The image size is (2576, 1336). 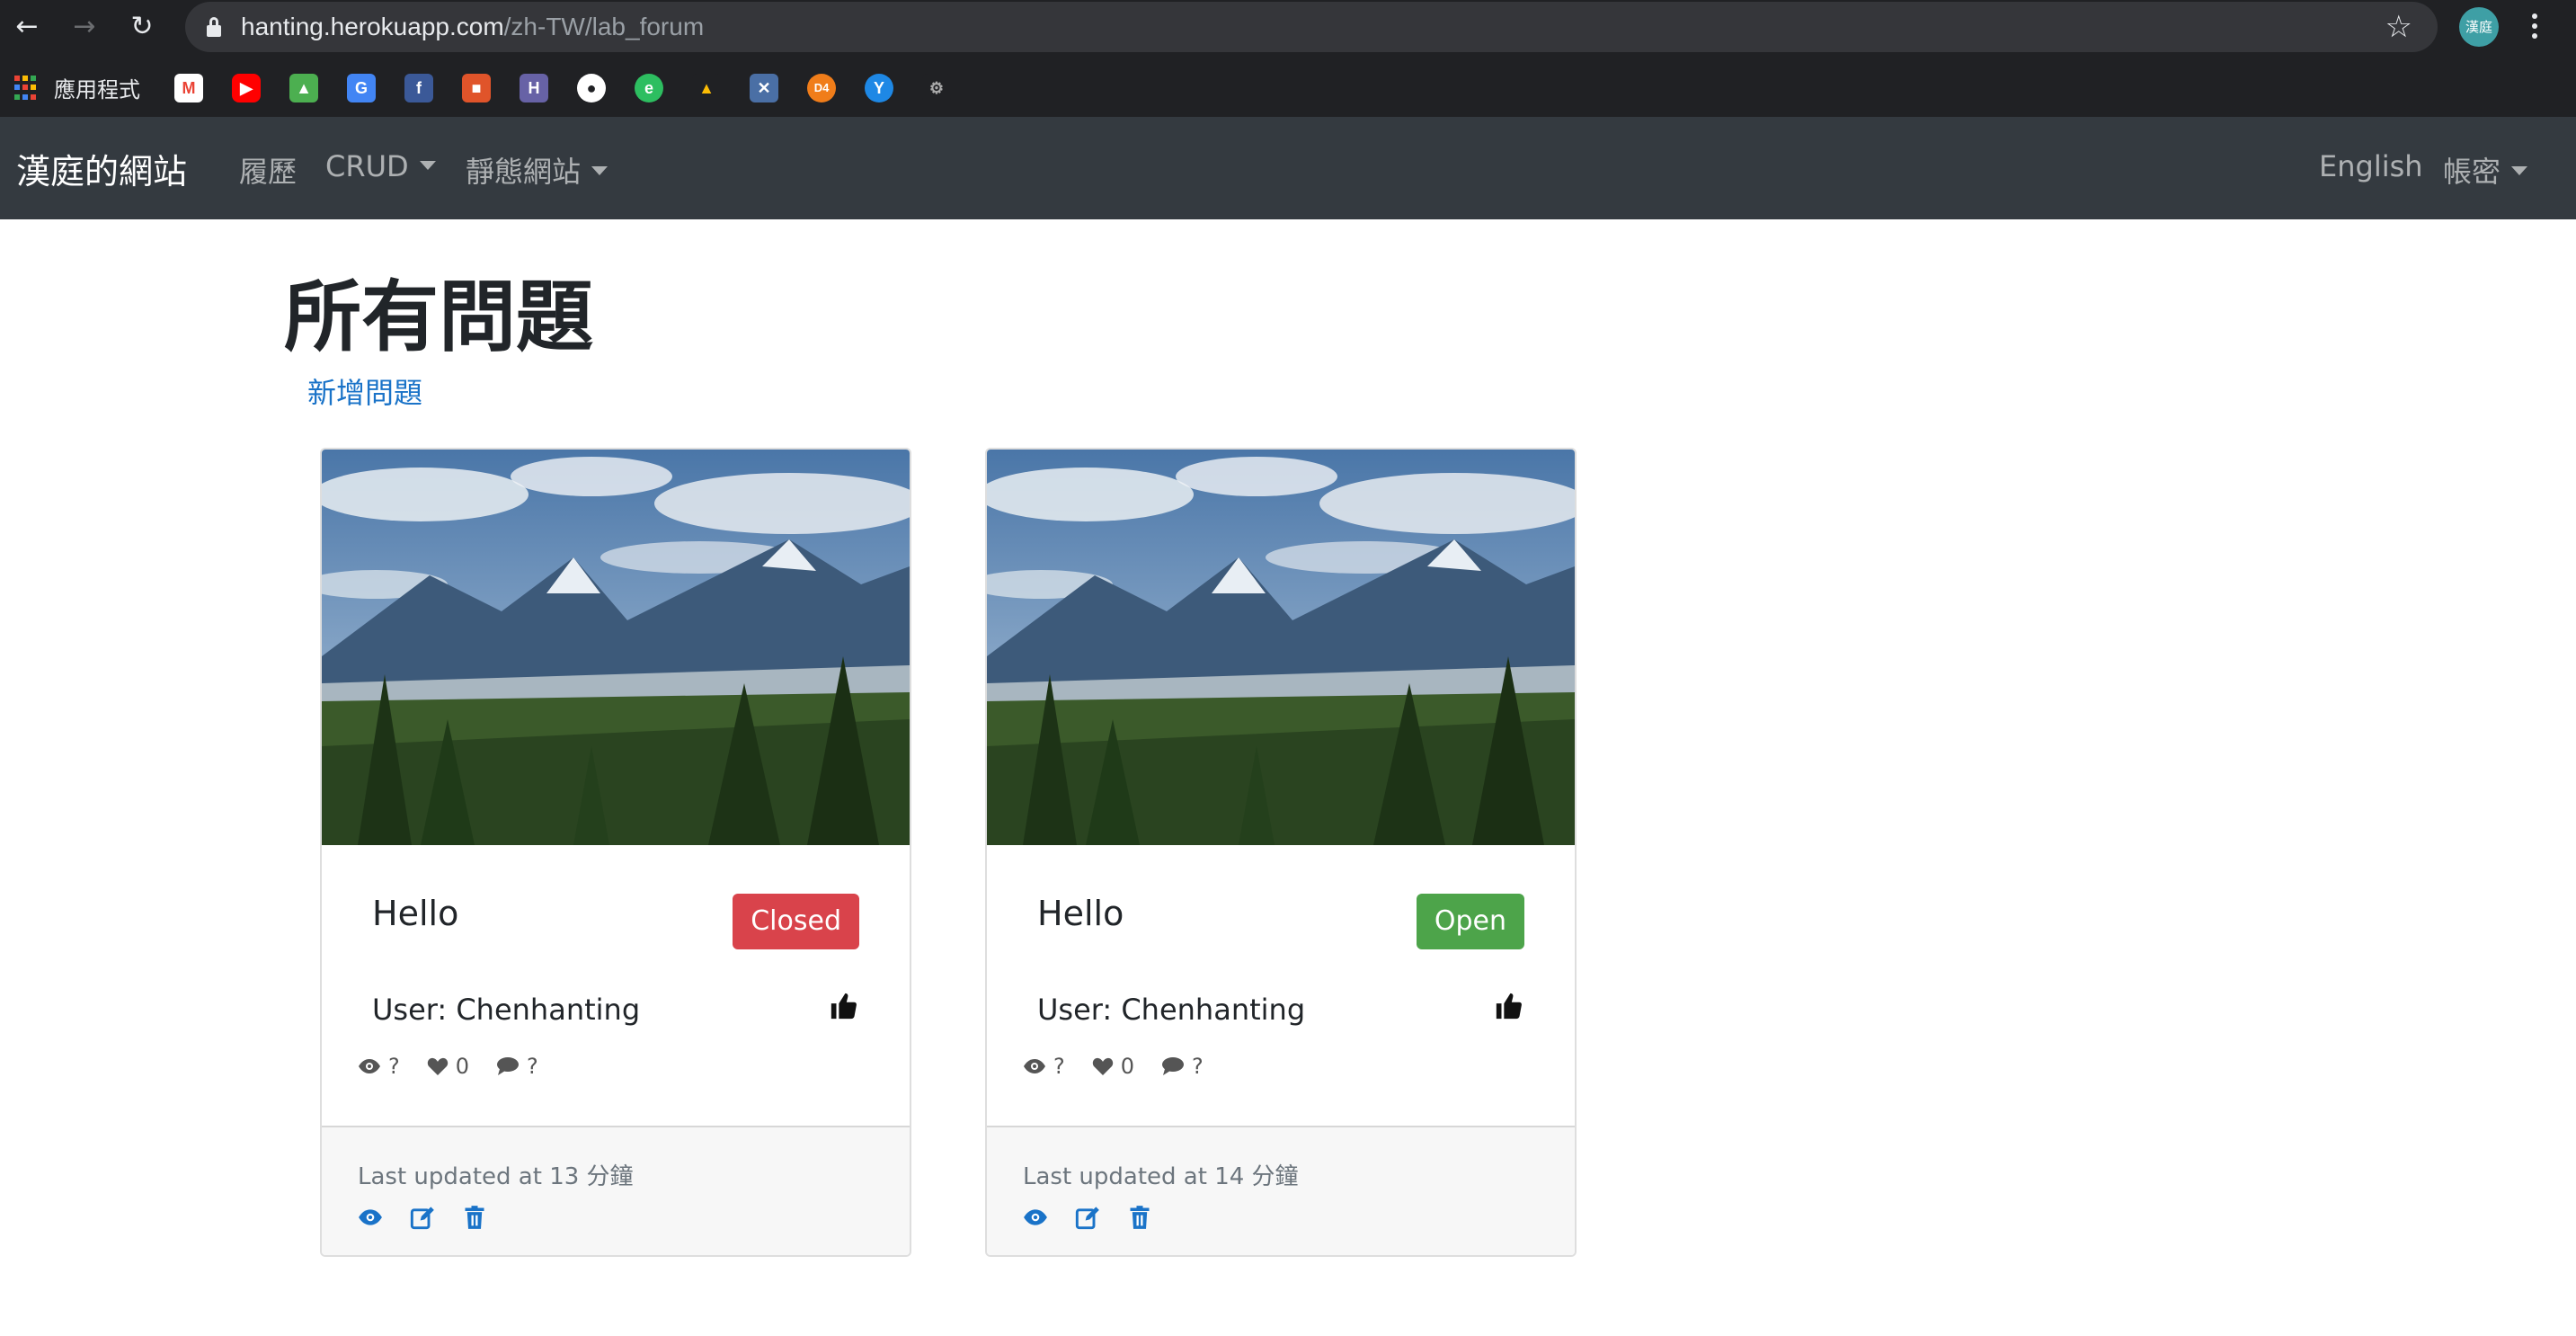 I want to click on card-footer: Last updated at 13 分鐘, so click(x=616, y=1190).